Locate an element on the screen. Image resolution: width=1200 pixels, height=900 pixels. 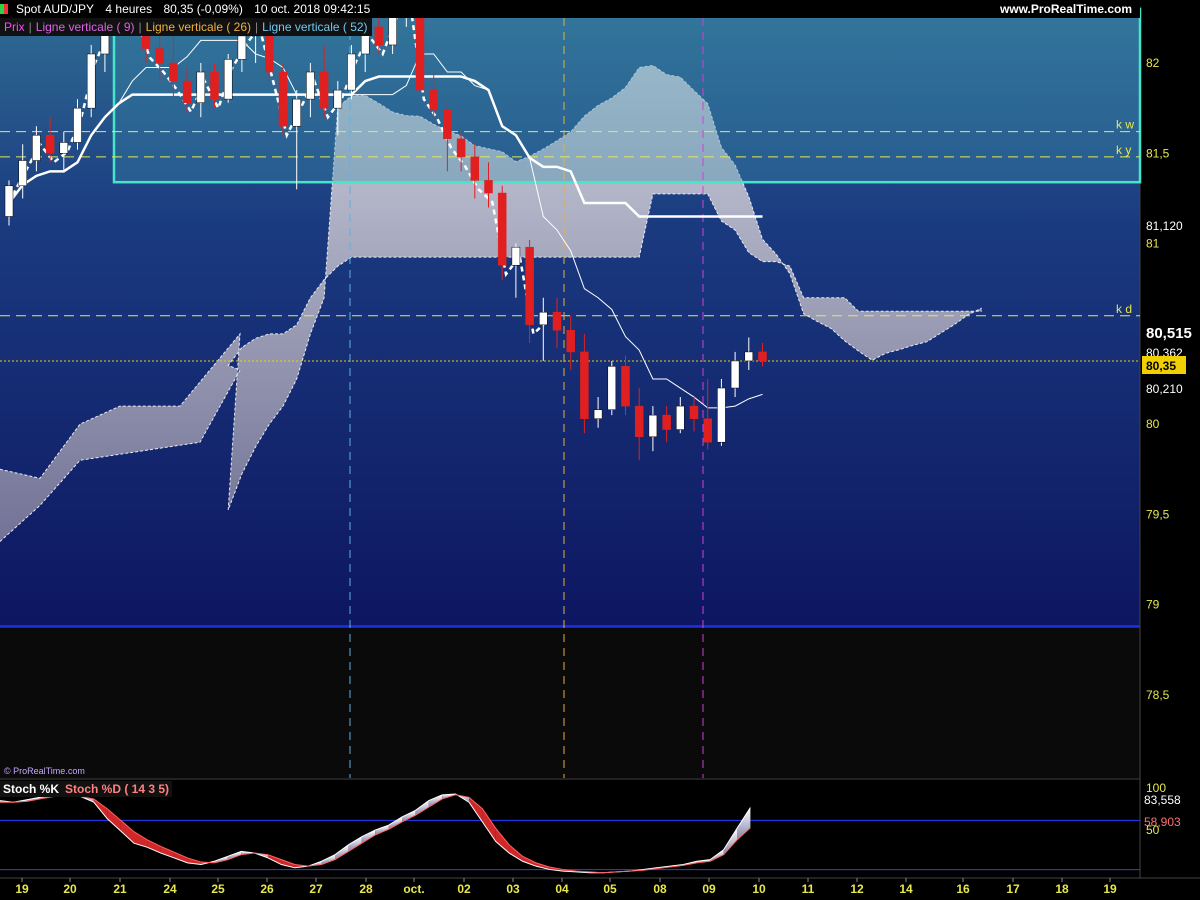
x-tick-label: oct. is located at coordinates (413, 889).